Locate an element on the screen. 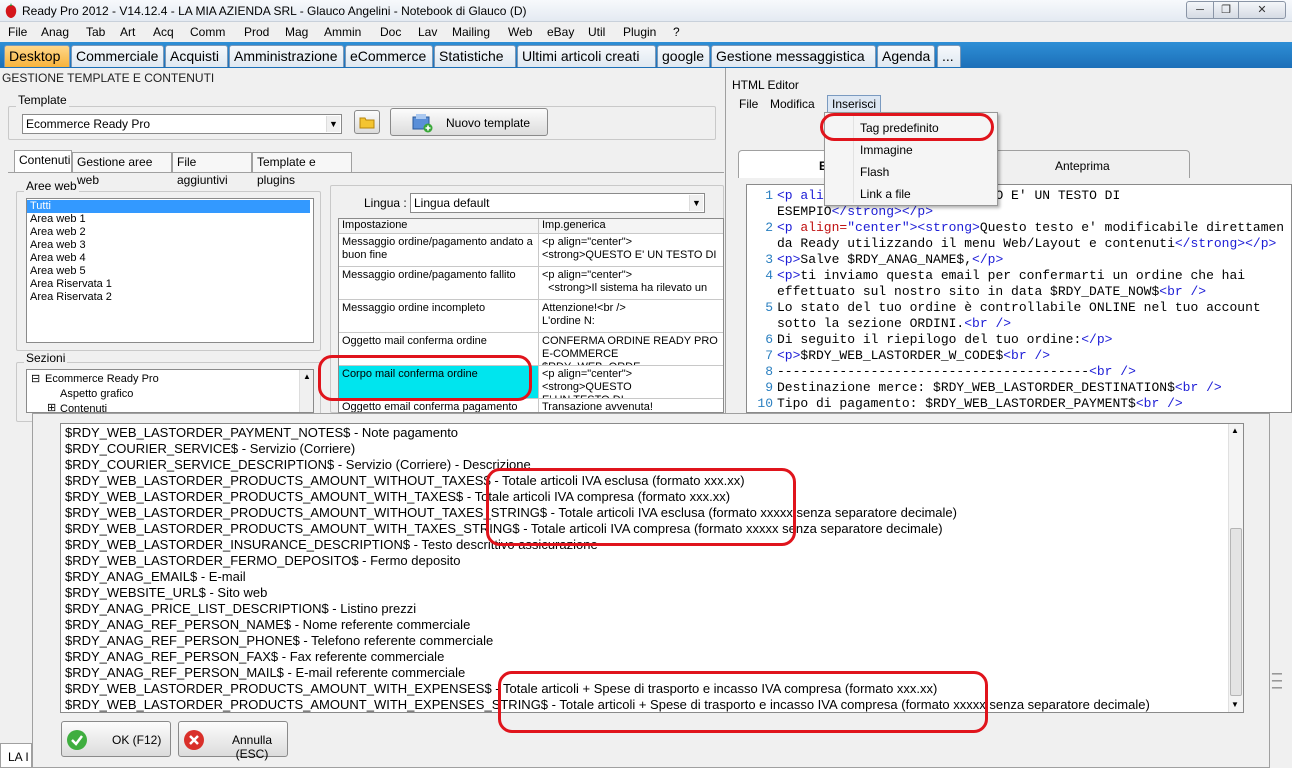 This screenshot has height=768, width=1292. editor-menu-inserisci: Inserisci is located at coordinates (854, 104).